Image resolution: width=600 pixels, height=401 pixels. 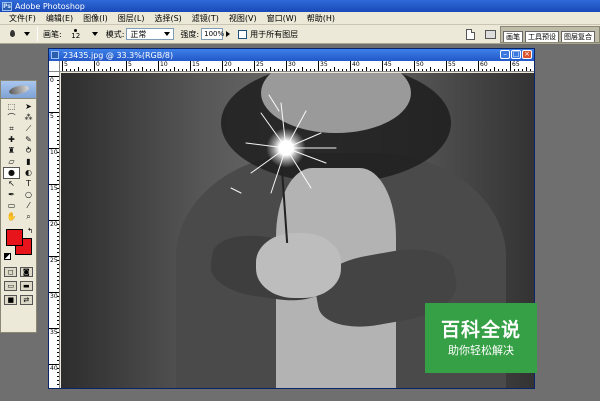 I want to click on screen-mode-standard-icon: ▭, so click(x=11, y=286).